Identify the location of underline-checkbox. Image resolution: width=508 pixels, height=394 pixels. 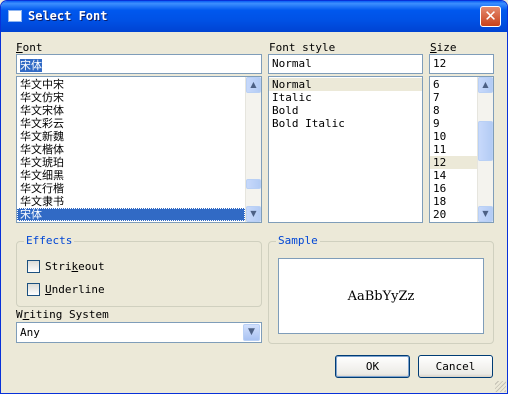
(33, 289).